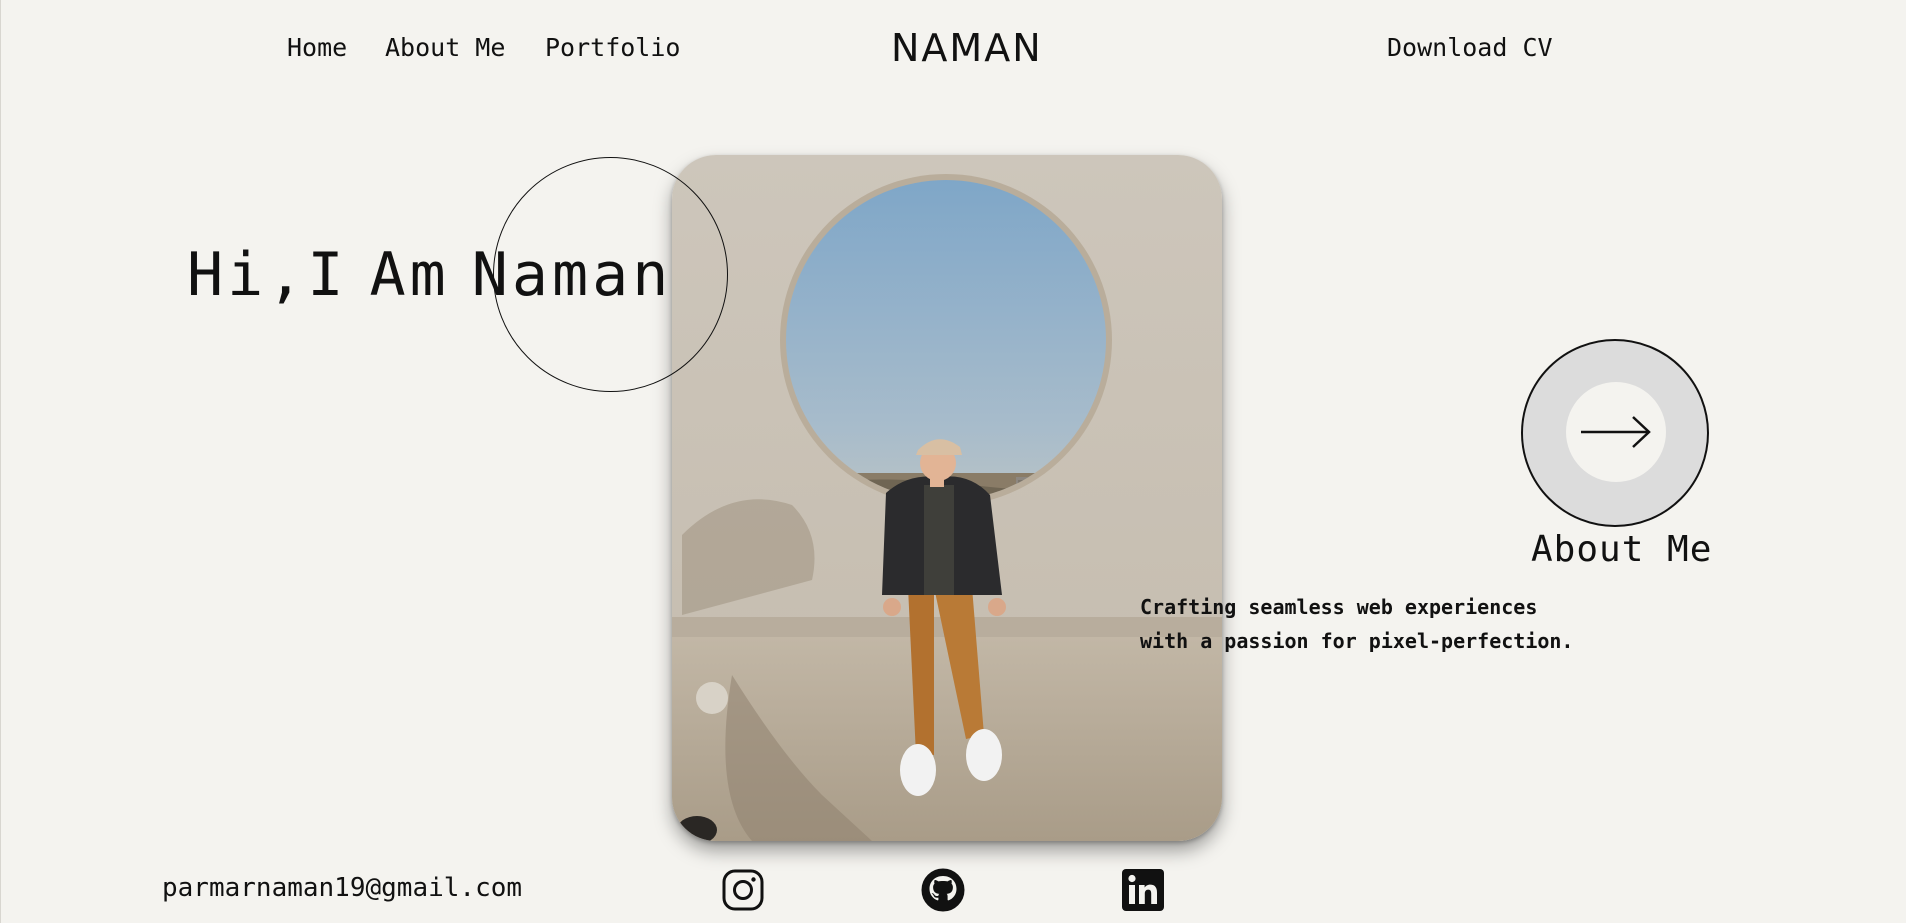 This screenshot has height=923, width=1906. I want to click on hero-am: Am, so click(409, 275).